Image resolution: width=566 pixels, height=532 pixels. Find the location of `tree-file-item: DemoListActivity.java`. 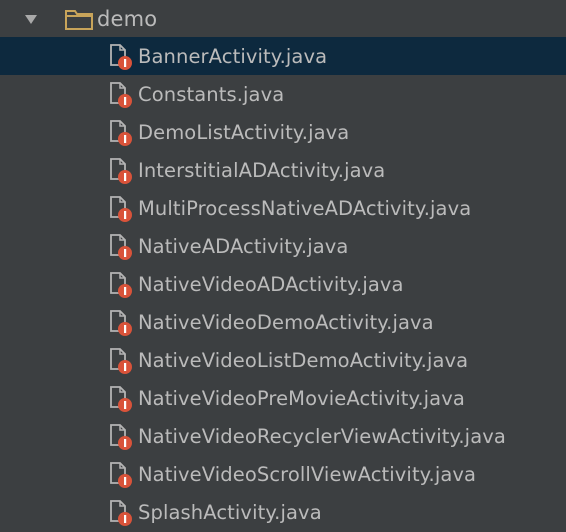

tree-file-item: DemoListActivity.java is located at coordinates (283, 132).